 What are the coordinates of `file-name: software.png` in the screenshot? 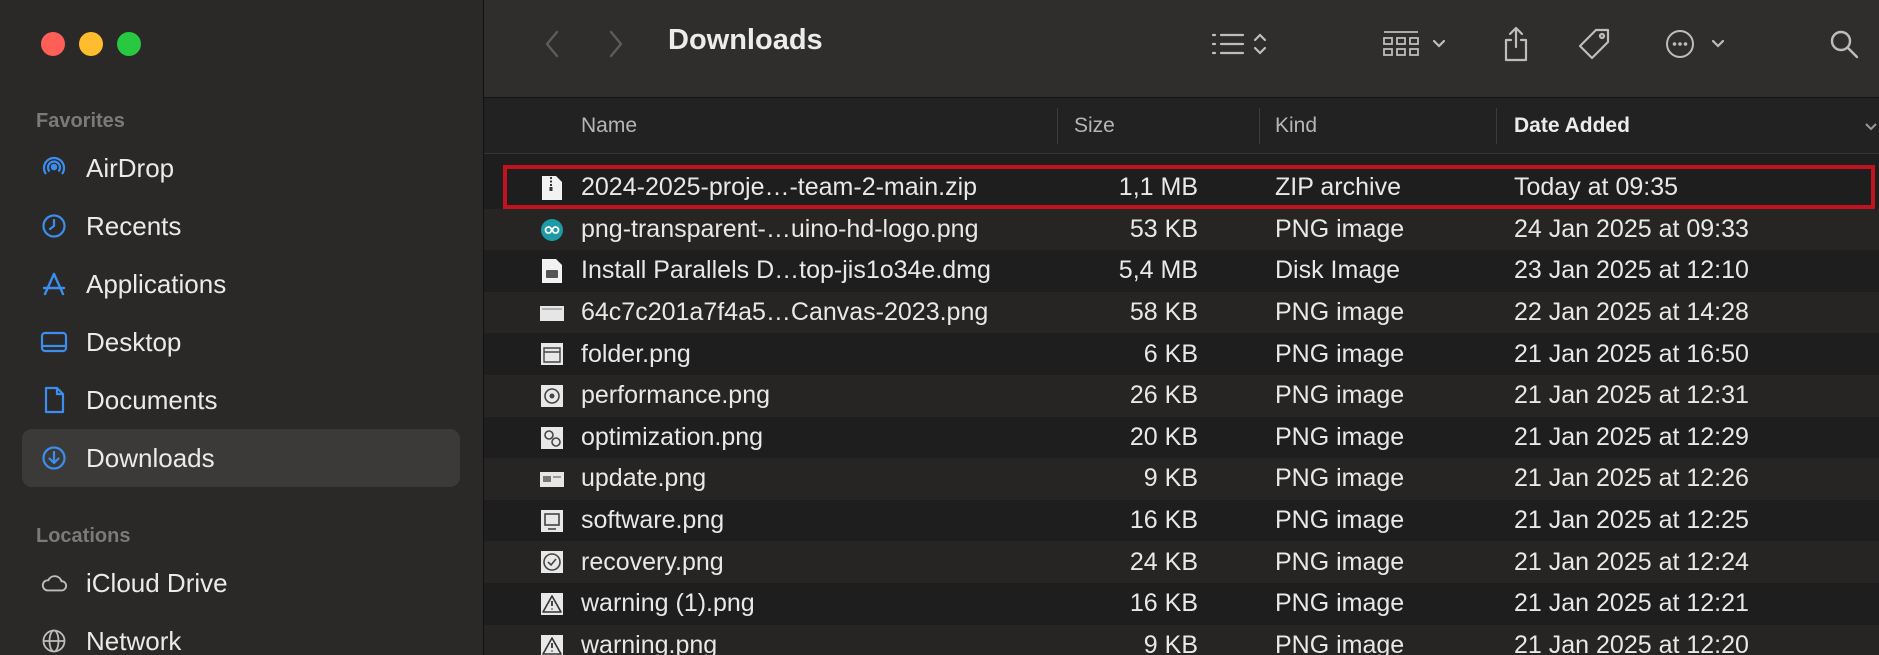 It's located at (653, 520).